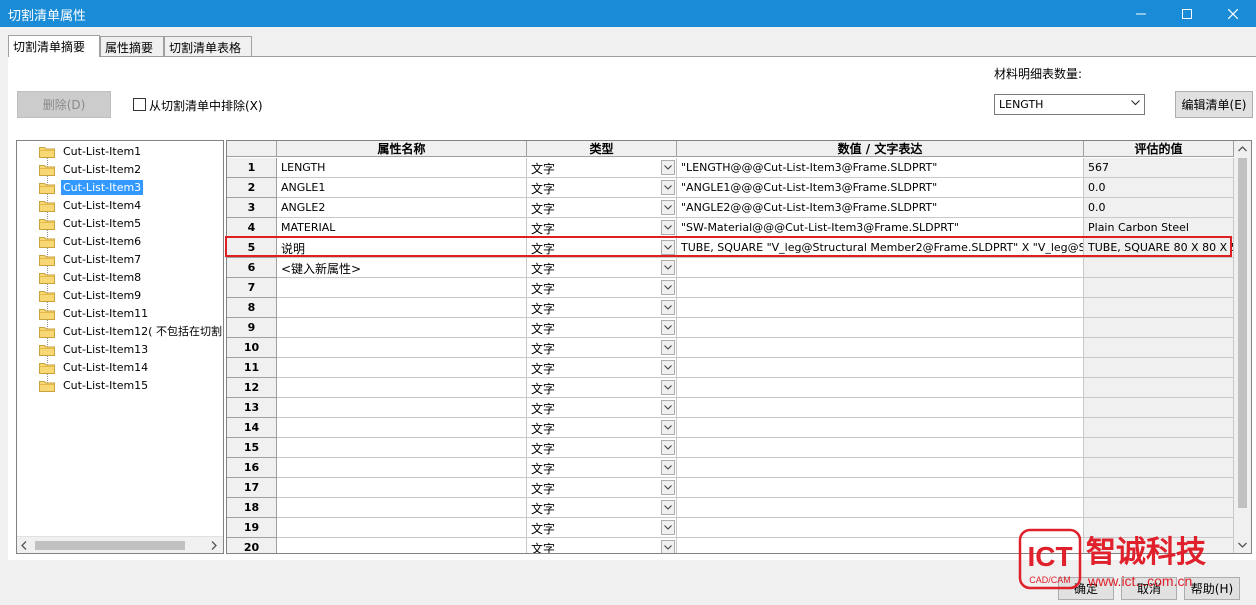 Image resolution: width=1256 pixels, height=605 pixels. I want to click on chevron-up-icon, so click(1242, 149).